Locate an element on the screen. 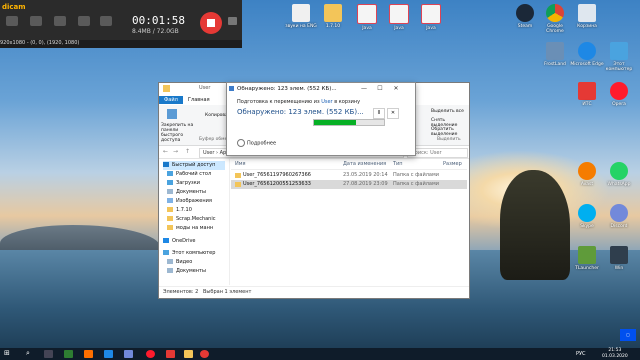  nav-item-onedrive: OneDrive is located at coordinates (179, 241).